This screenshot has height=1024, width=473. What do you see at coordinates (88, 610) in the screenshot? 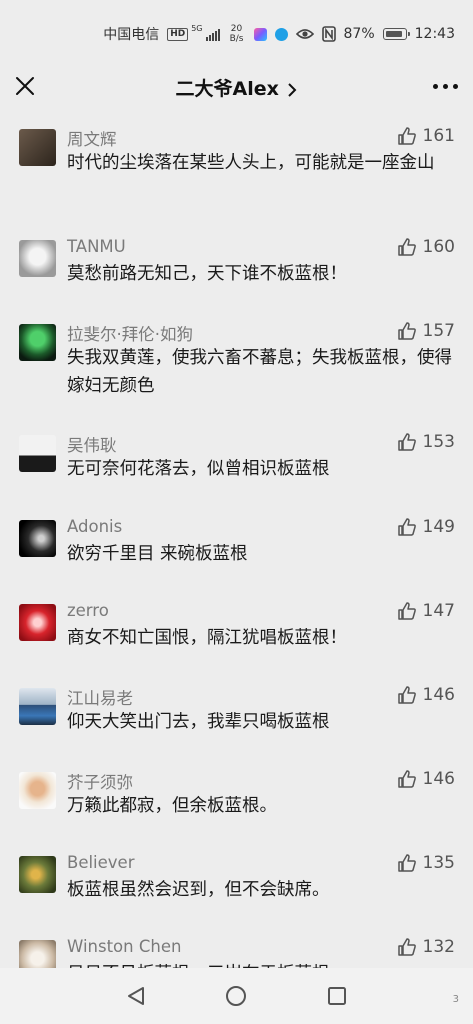
I see `comment-author: zerro` at bounding box center [88, 610].